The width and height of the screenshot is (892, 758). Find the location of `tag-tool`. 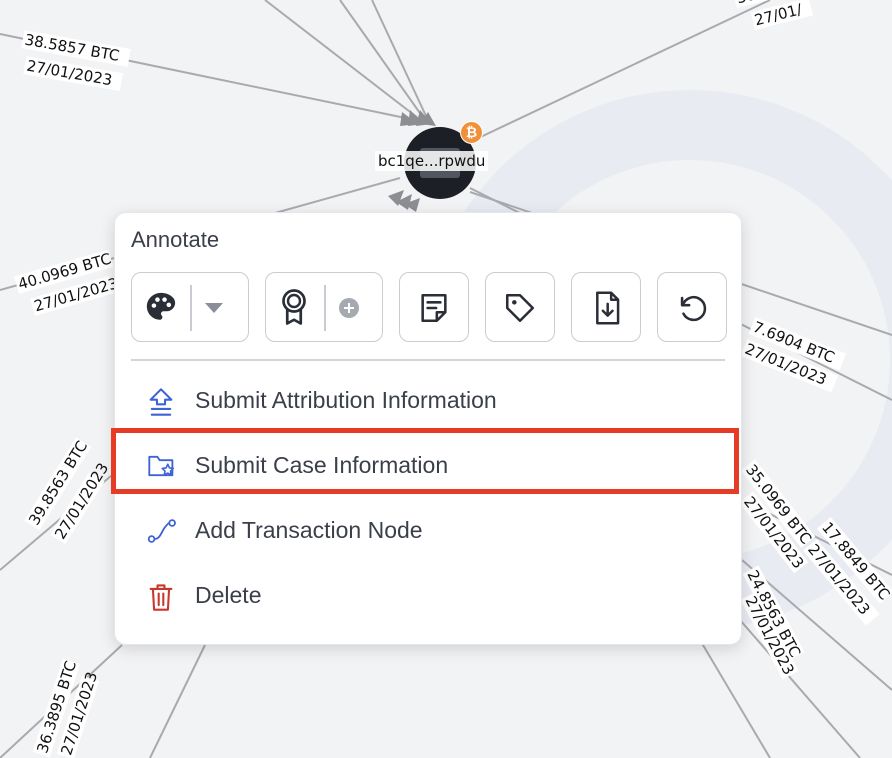

tag-tool is located at coordinates (520, 307).